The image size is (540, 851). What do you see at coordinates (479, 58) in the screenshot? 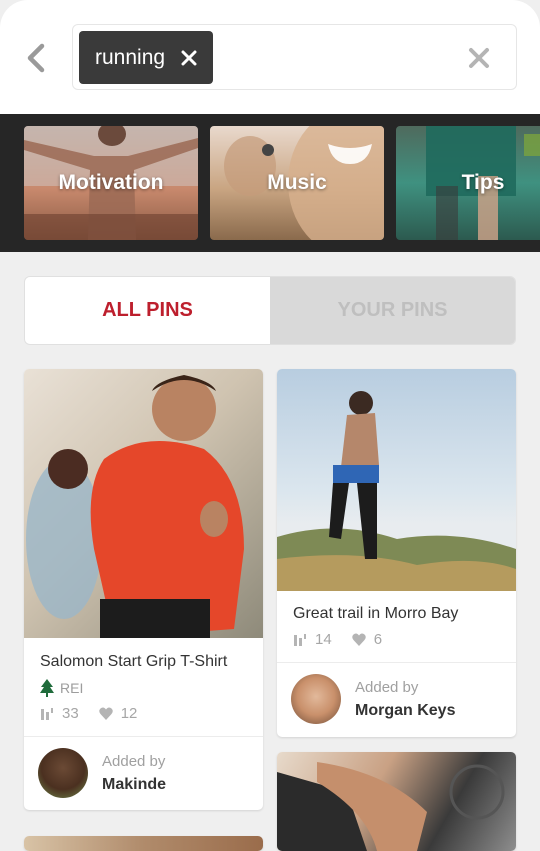
I see `clear-search-icon` at bounding box center [479, 58].